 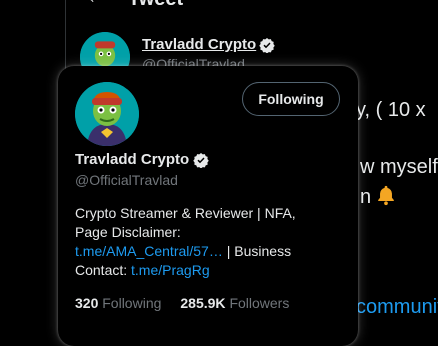 I want to click on tweet-hashtag-fragment: communit, so click(x=397, y=307).